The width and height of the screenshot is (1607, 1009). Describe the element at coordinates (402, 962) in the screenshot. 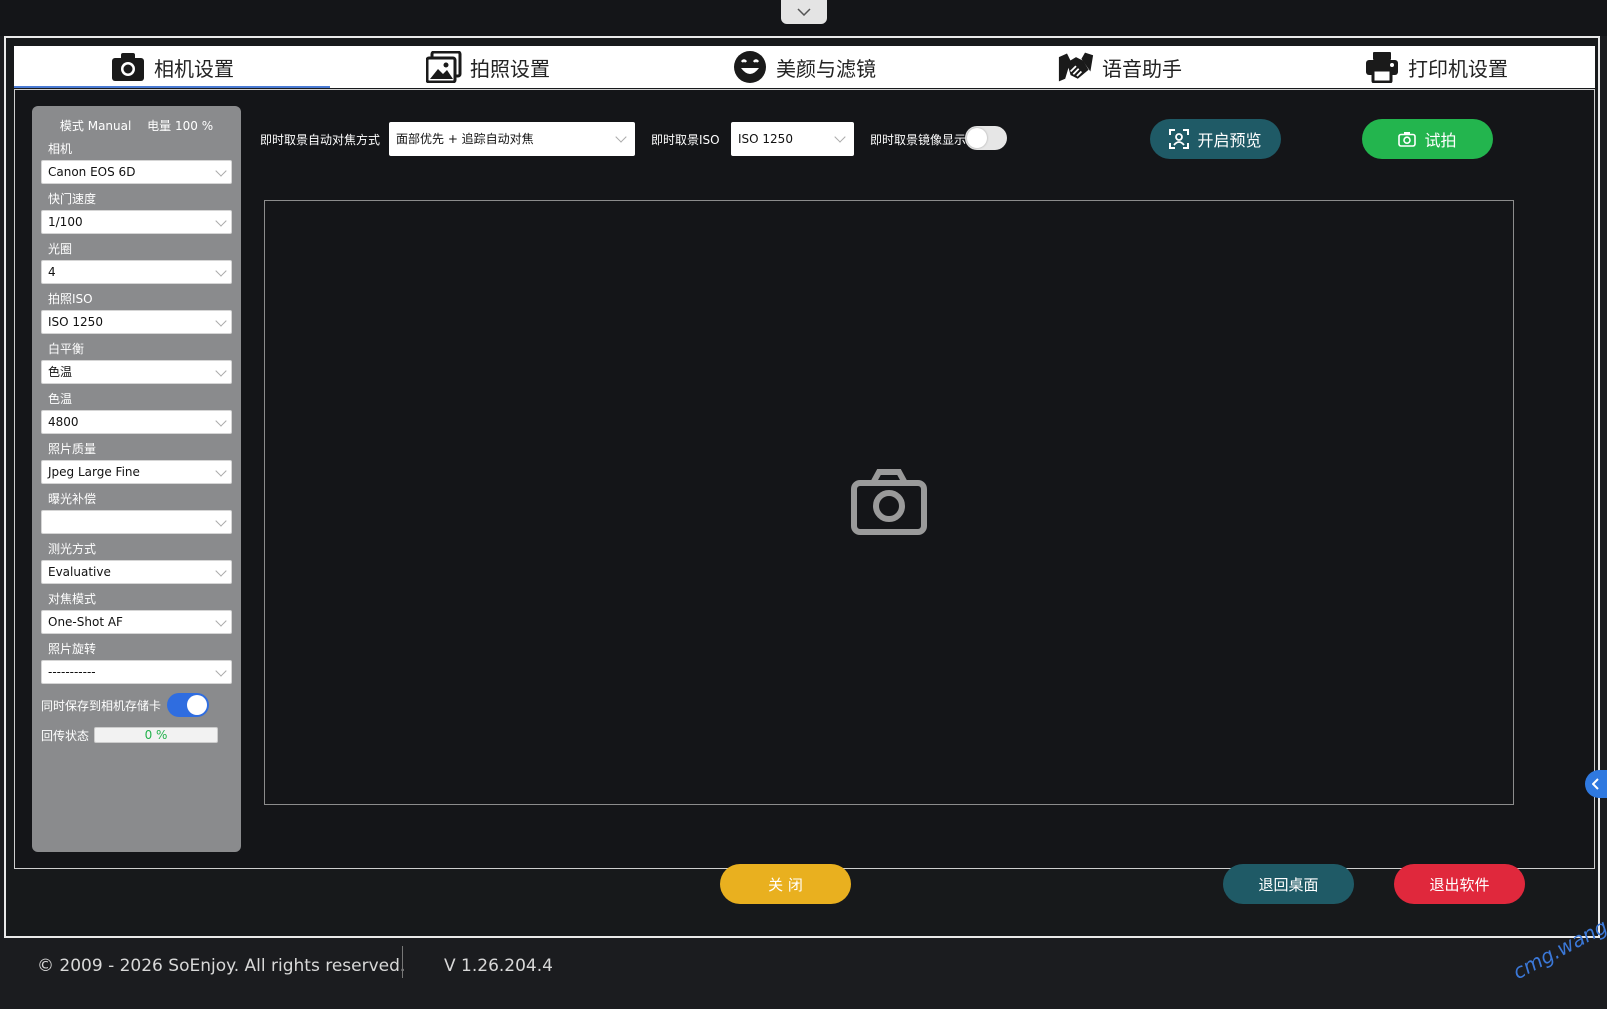

I see `footer-divider` at that location.